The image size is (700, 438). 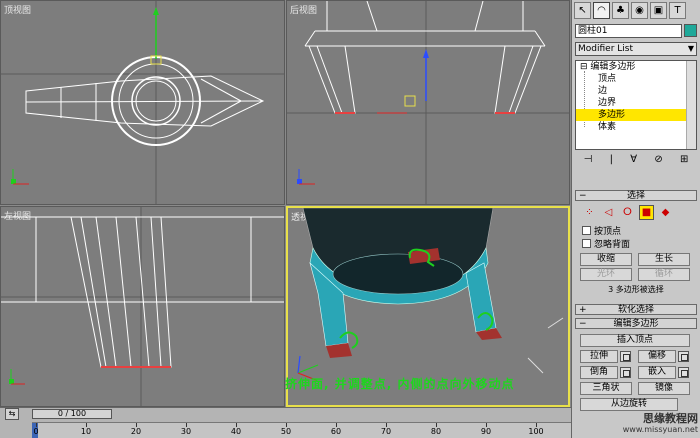 What do you see at coordinates (536, 431) in the screenshot?
I see `timeline-tick-label: 100` at bounding box center [536, 431].